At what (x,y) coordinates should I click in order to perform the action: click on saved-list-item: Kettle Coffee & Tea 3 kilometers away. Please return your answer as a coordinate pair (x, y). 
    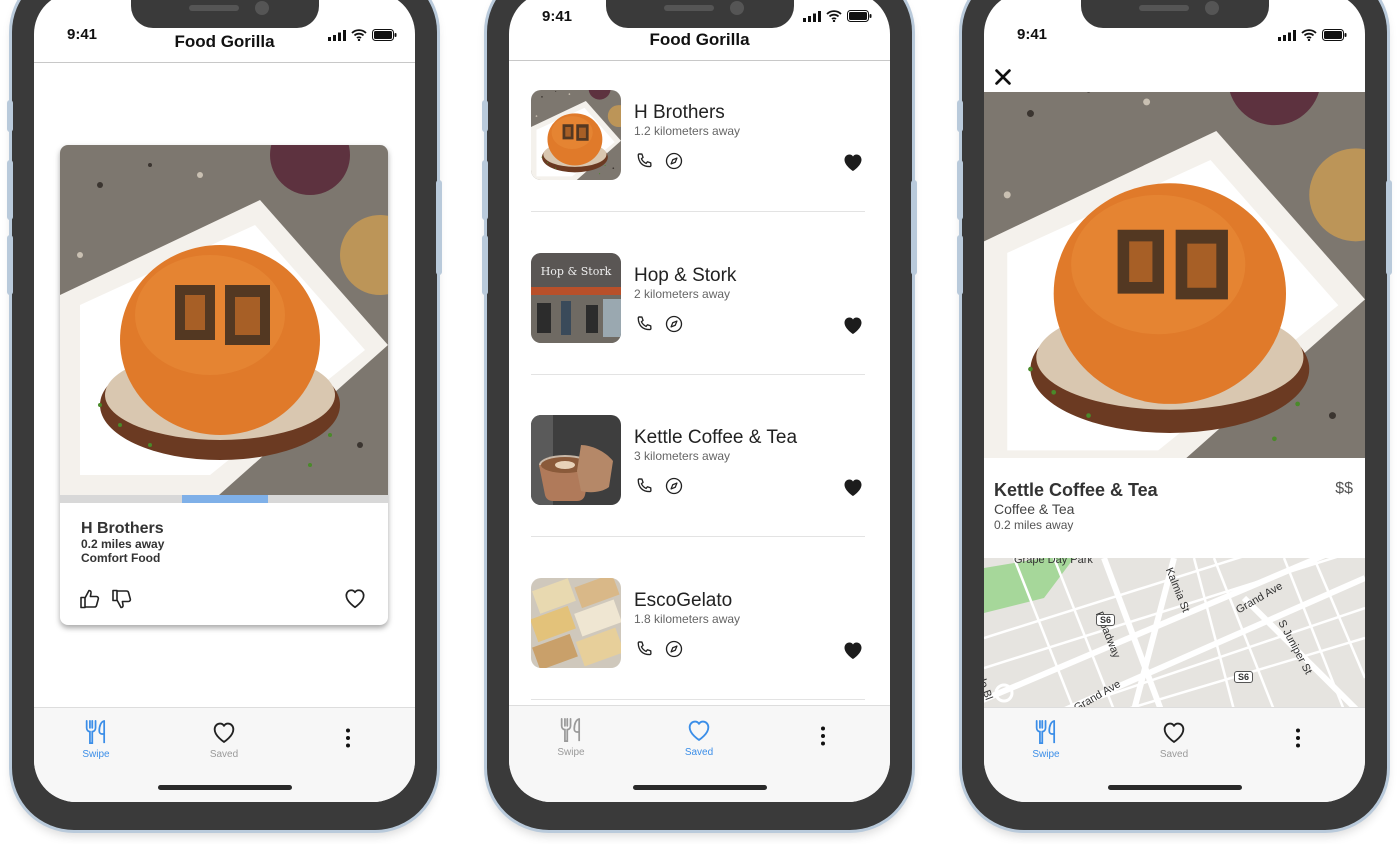
    Looking at the image, I should click on (698, 495).